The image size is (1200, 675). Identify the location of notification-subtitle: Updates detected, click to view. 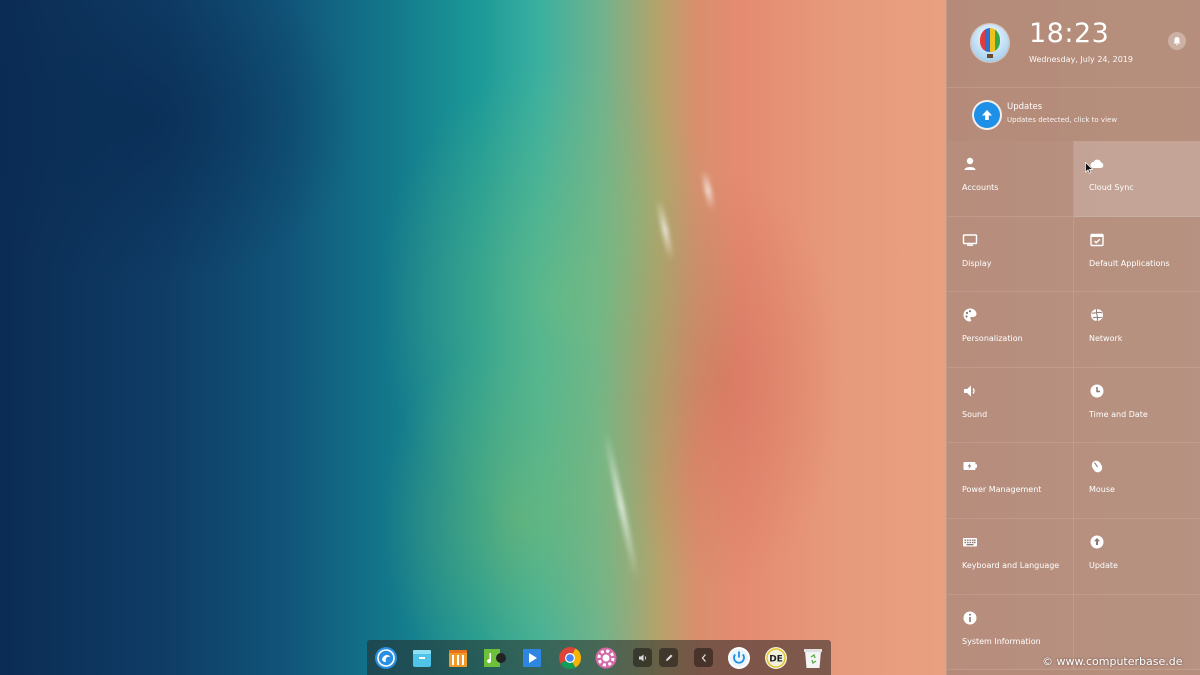
(1062, 120).